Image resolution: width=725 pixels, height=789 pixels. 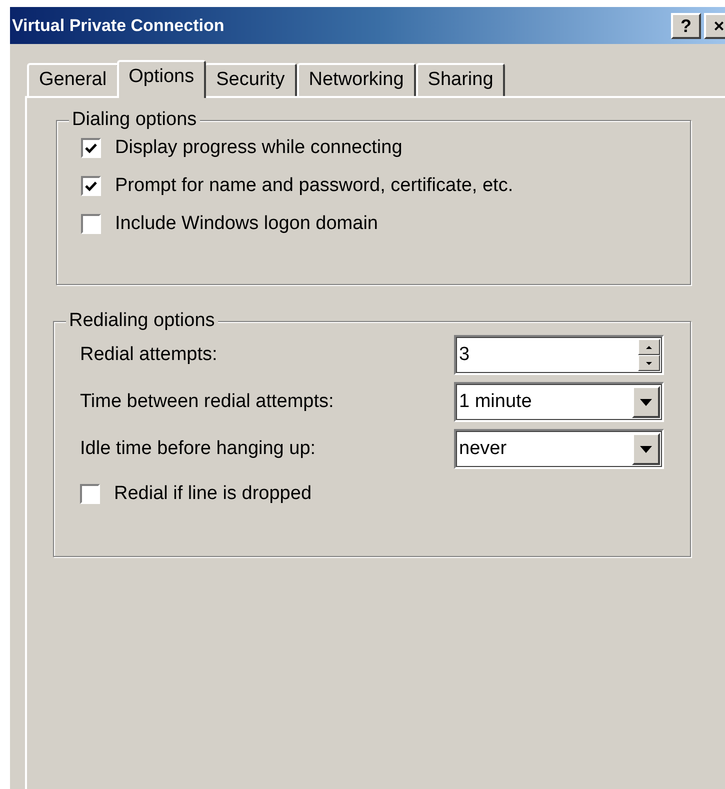 What do you see at coordinates (213, 494) in the screenshot?
I see `checkbox-label: Redial if line is dropped` at bounding box center [213, 494].